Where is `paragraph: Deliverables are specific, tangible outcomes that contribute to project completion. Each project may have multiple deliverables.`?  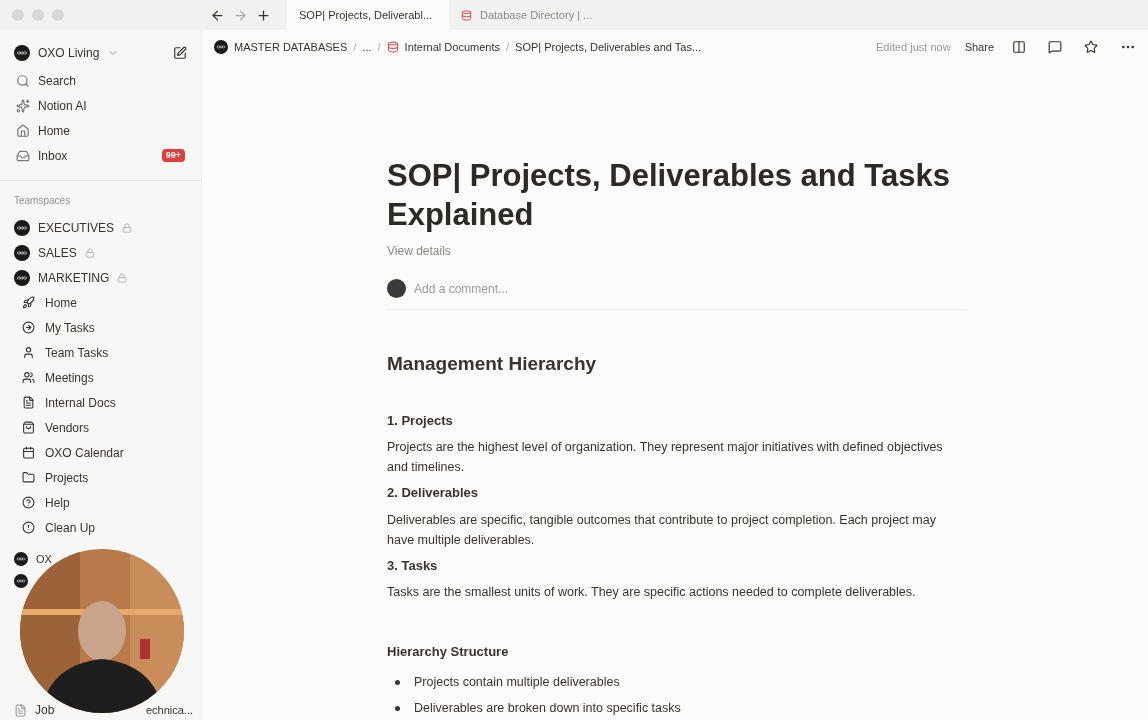
paragraph: Deliverables are specific, tangible outcomes that contribute to project completion. Each project may have multiple deliverables. is located at coordinates (662, 530).